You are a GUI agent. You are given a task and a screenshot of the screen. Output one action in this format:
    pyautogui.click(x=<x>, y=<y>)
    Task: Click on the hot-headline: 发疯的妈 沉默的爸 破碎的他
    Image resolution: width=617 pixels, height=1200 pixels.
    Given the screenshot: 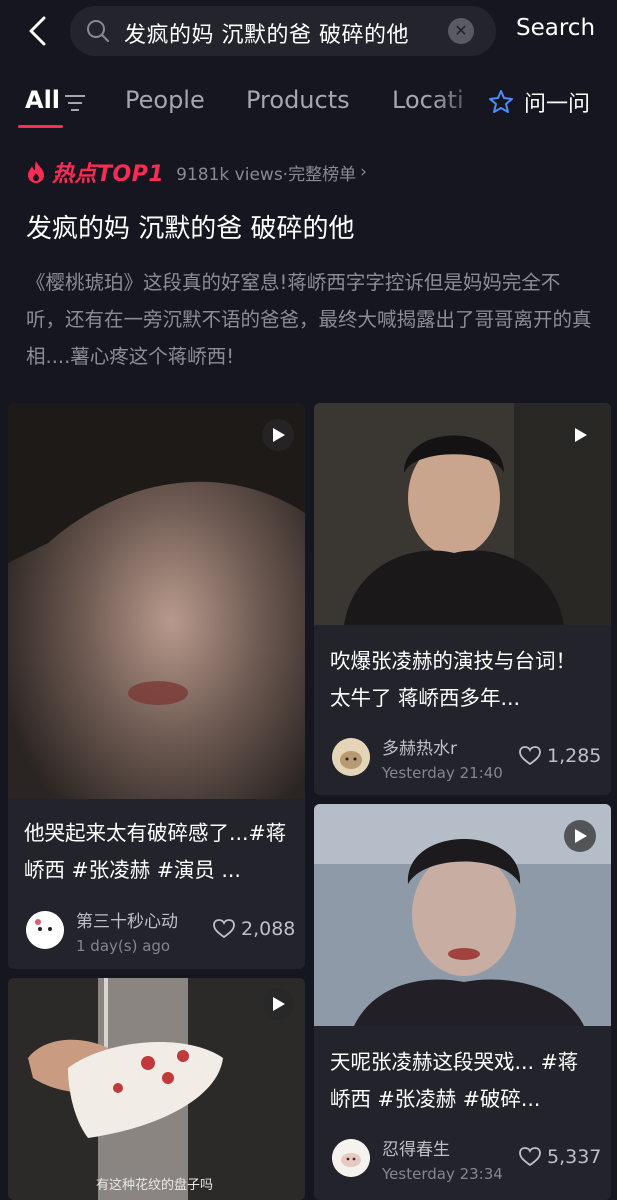 What is the action you would take?
    pyautogui.click(x=190, y=226)
    